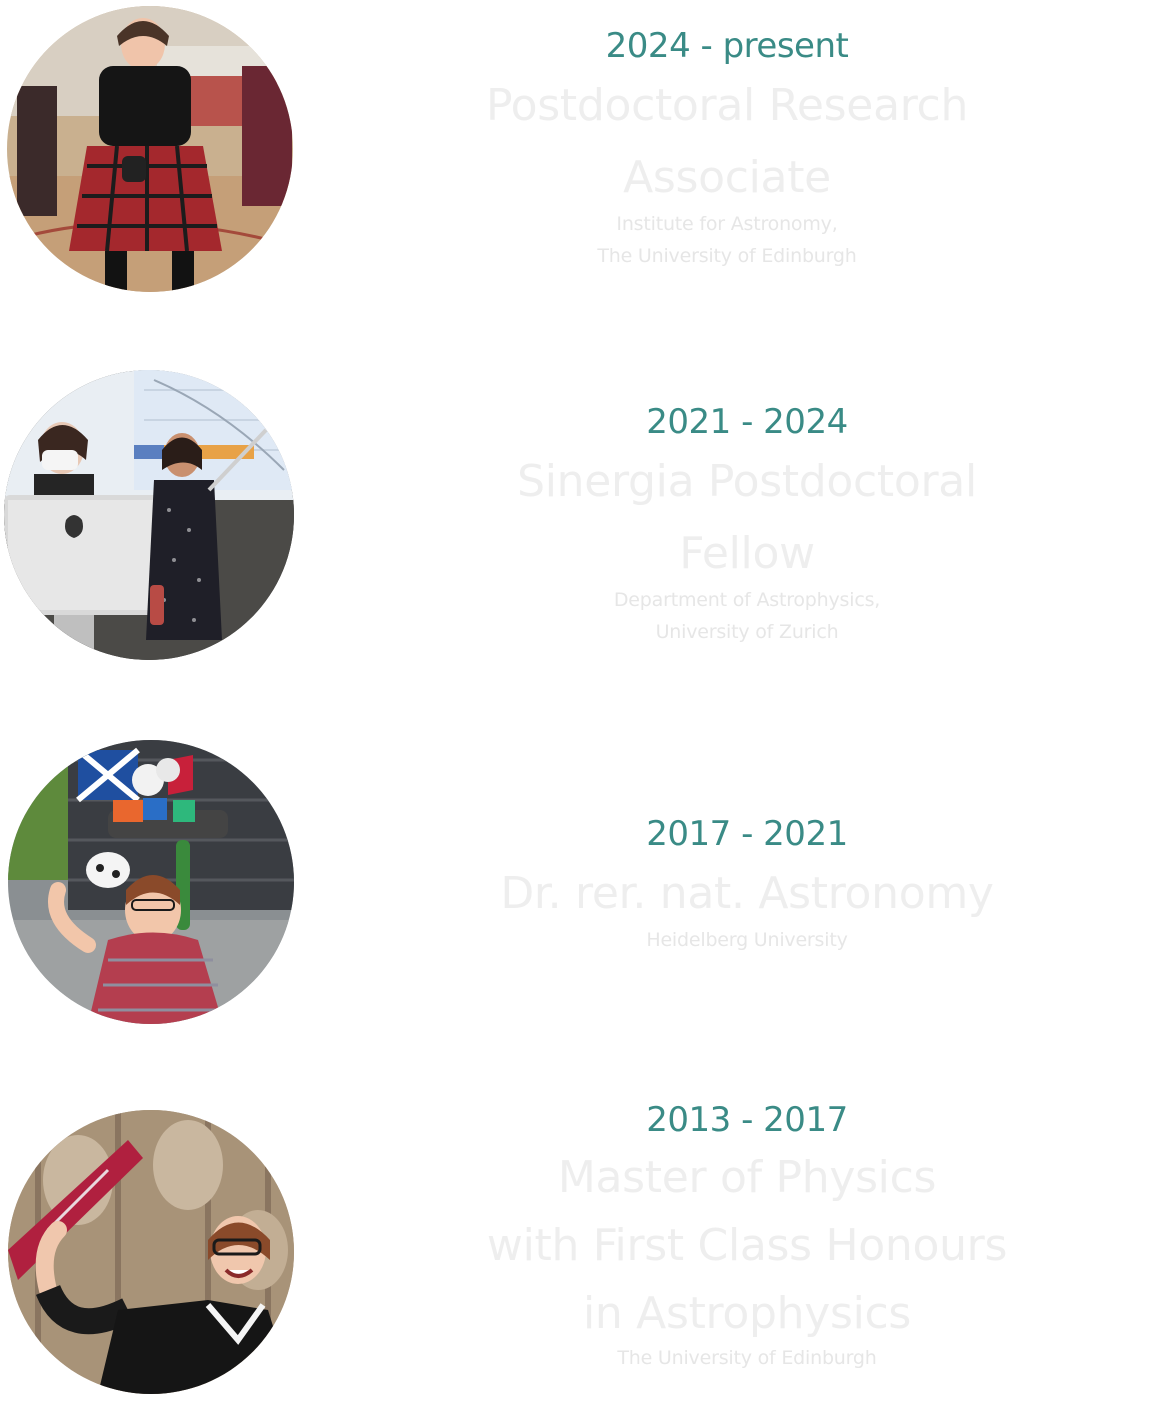 The width and height of the screenshot is (1154, 1402). Describe the element at coordinates (747, 1177) in the screenshot. I see `entry-title-line: Master of Physics` at that location.